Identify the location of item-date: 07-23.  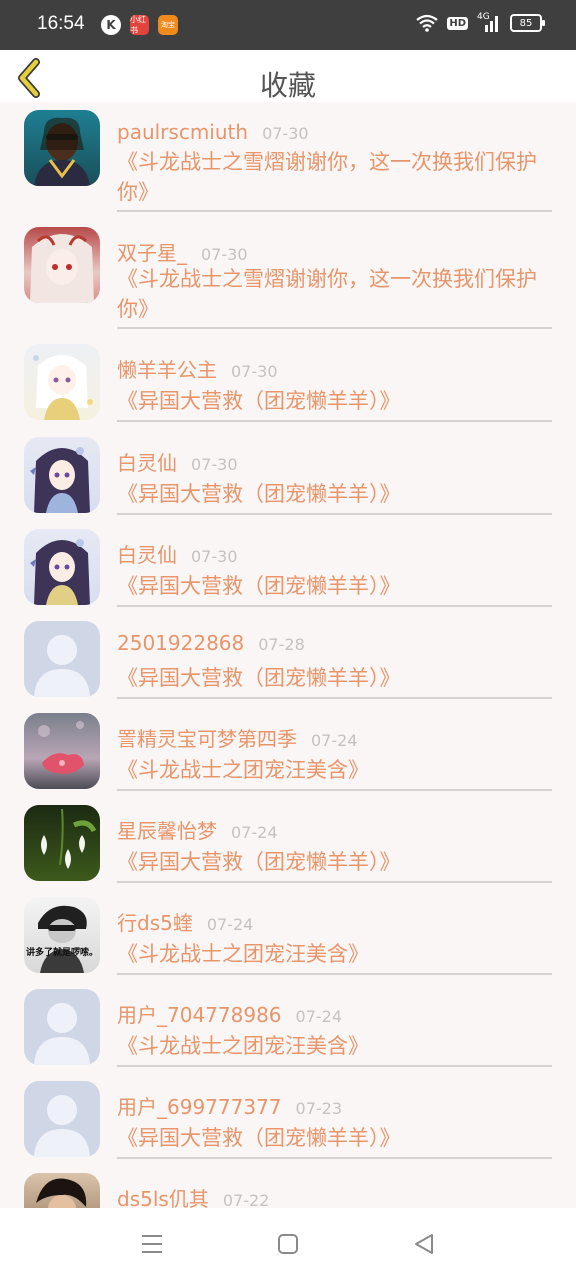
(319, 1108).